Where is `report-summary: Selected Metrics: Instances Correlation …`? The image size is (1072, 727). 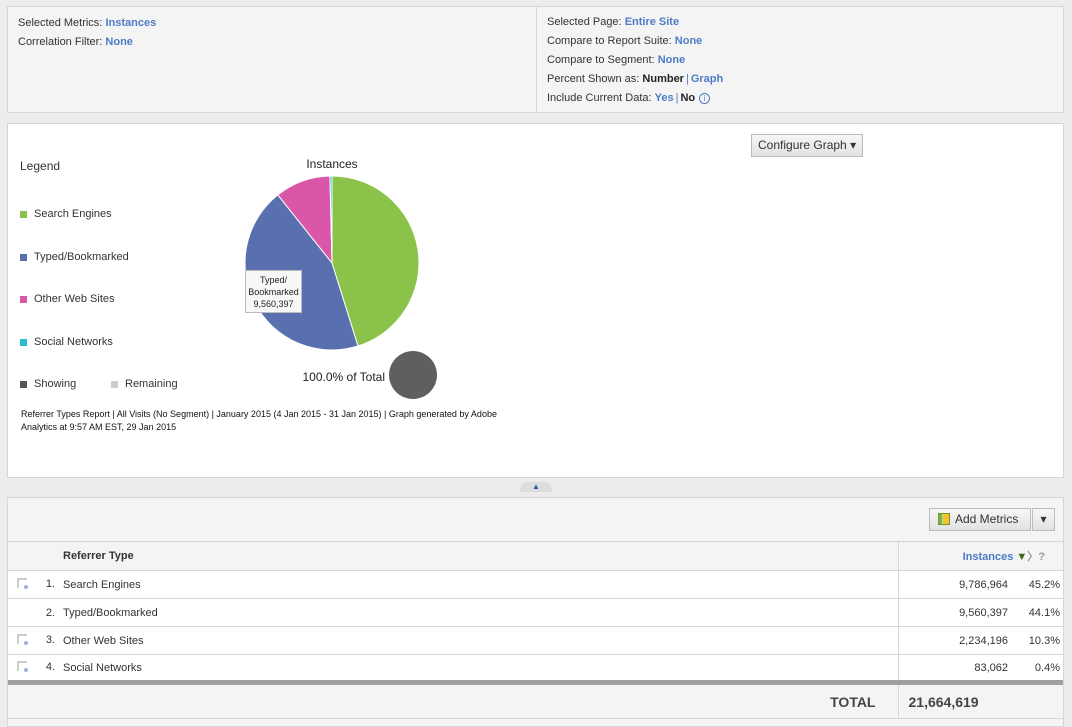
report-summary: Selected Metrics: Instances Correlation … is located at coordinates (535, 59).